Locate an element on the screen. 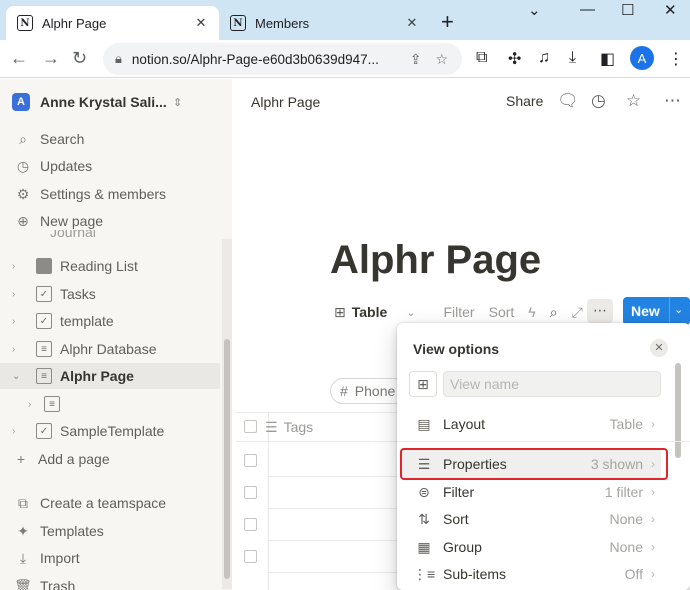 Image resolution: width=690 pixels, height=590 pixels. close-window-icon: ✕ is located at coordinates (670, 10).